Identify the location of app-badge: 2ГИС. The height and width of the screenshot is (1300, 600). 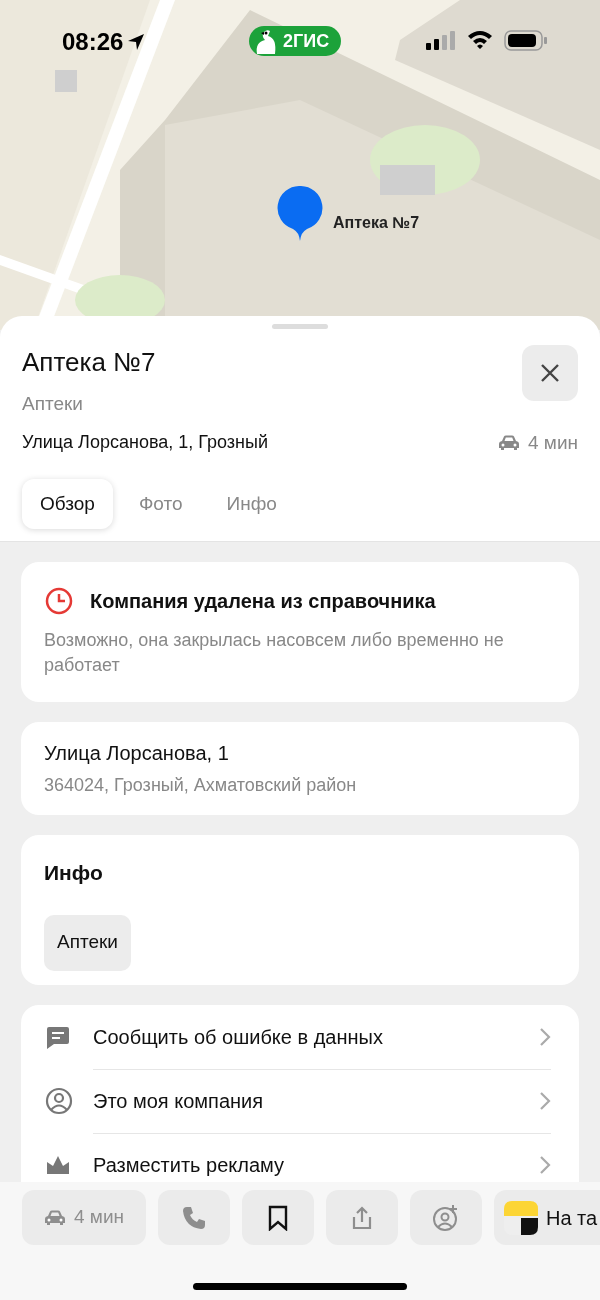
(295, 41).